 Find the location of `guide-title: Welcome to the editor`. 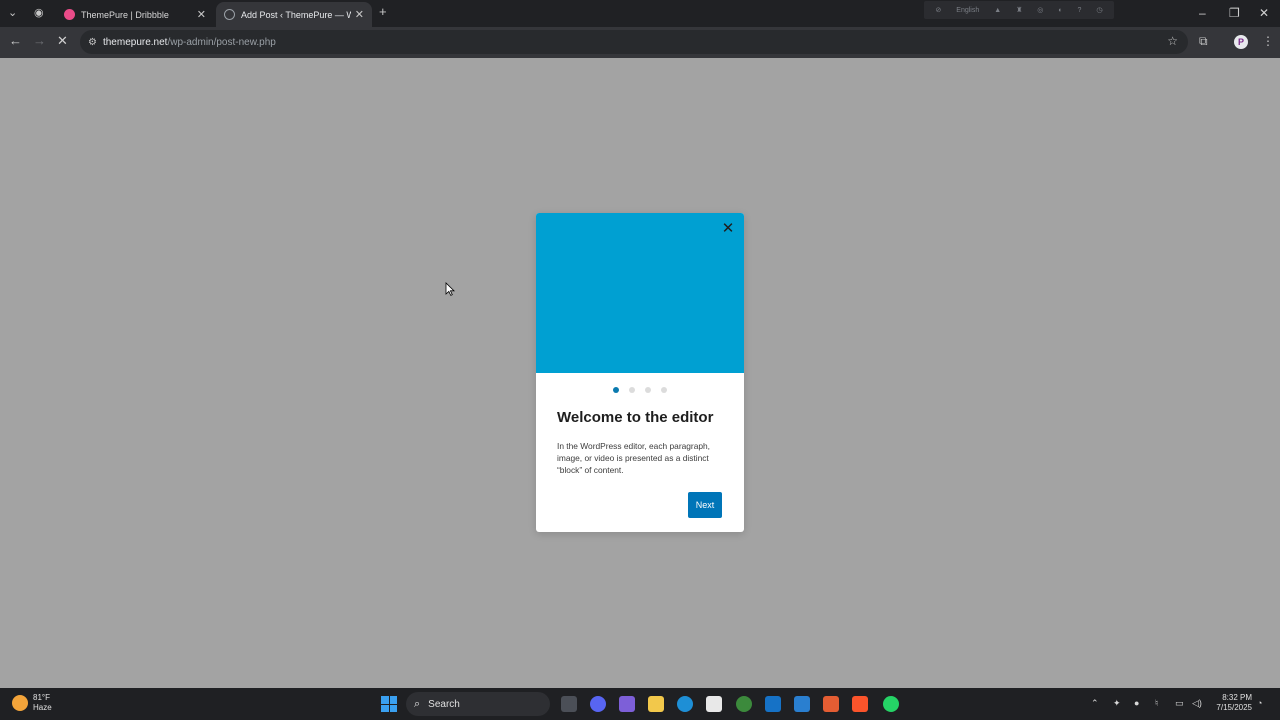

guide-title: Welcome to the editor is located at coordinates (635, 417).